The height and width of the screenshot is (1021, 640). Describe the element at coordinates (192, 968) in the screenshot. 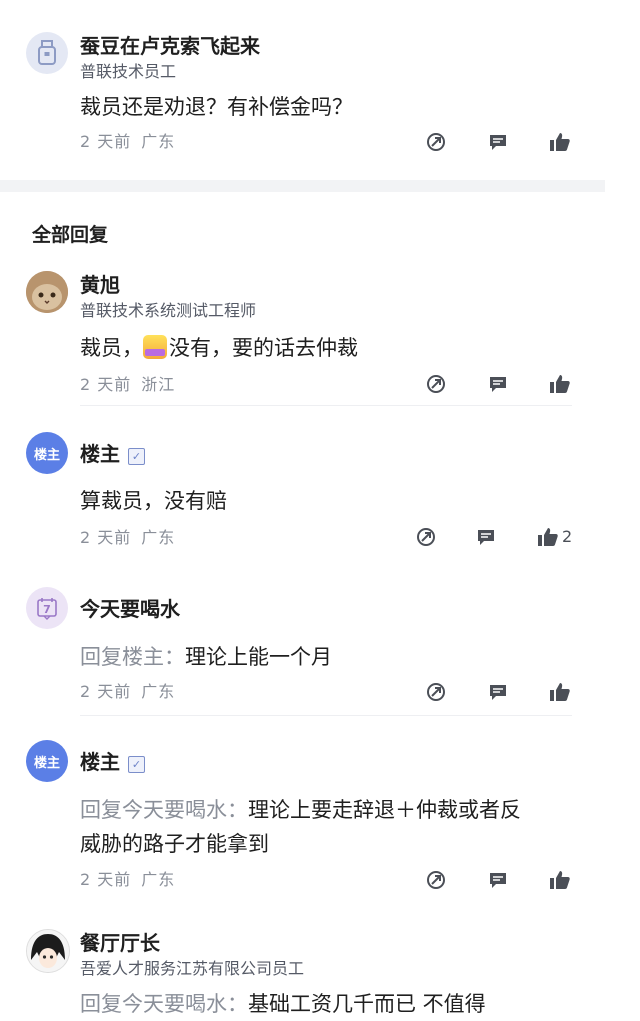

I see `reply-author-role: 吾爱人才服务江苏有限公司员工` at that location.